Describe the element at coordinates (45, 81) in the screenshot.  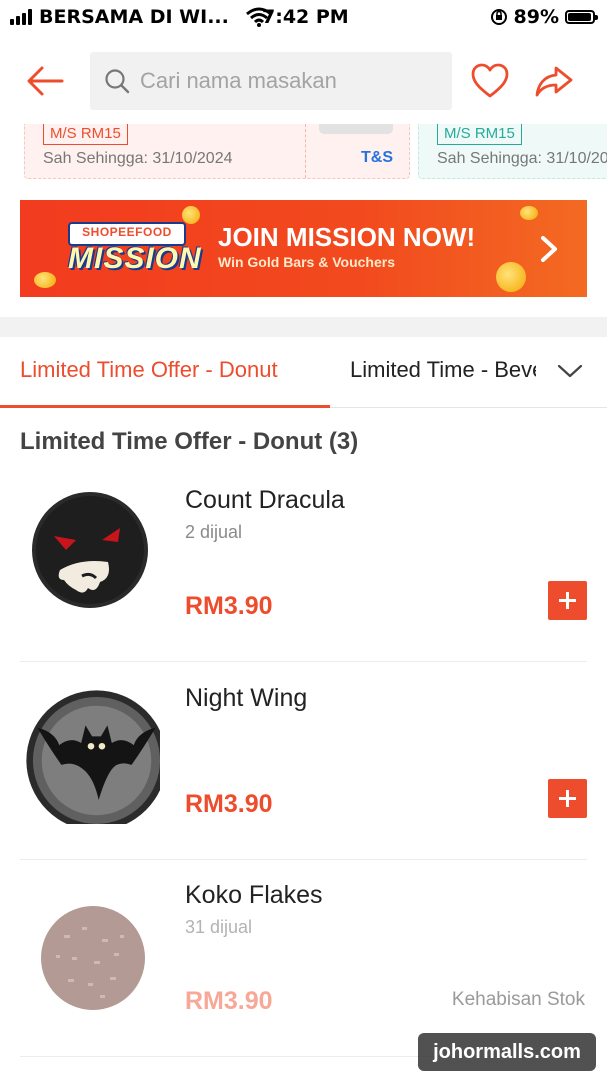
I see `back-arrow-icon` at that location.